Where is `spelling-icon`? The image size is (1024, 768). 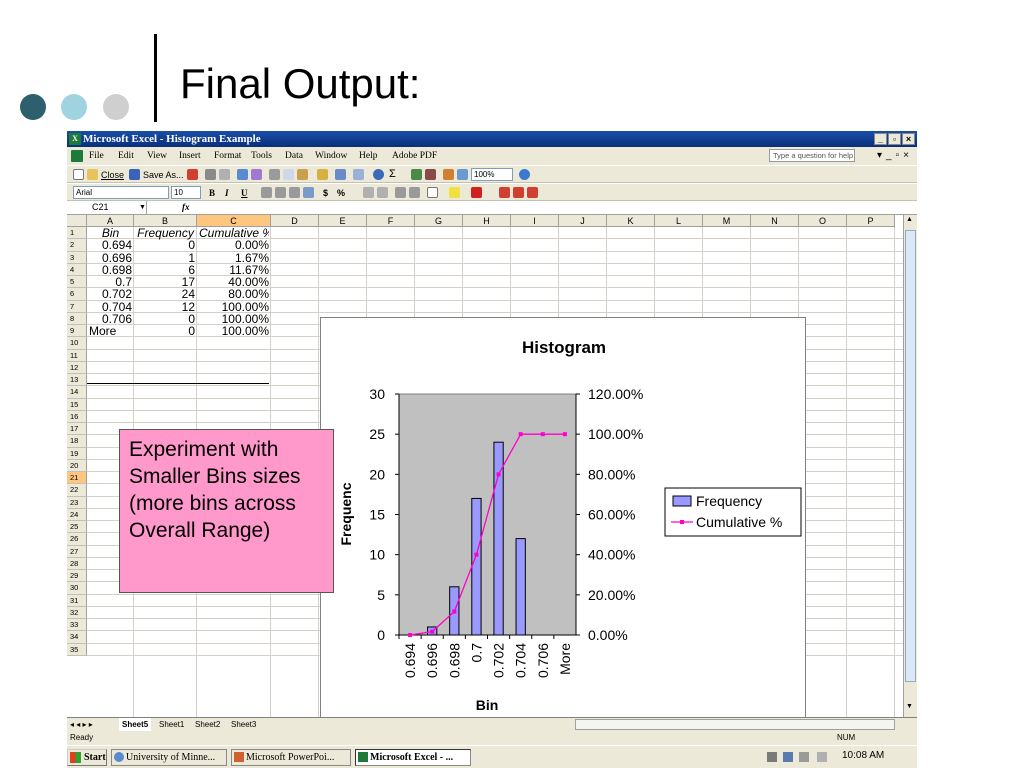 spelling-icon is located at coordinates (242, 174).